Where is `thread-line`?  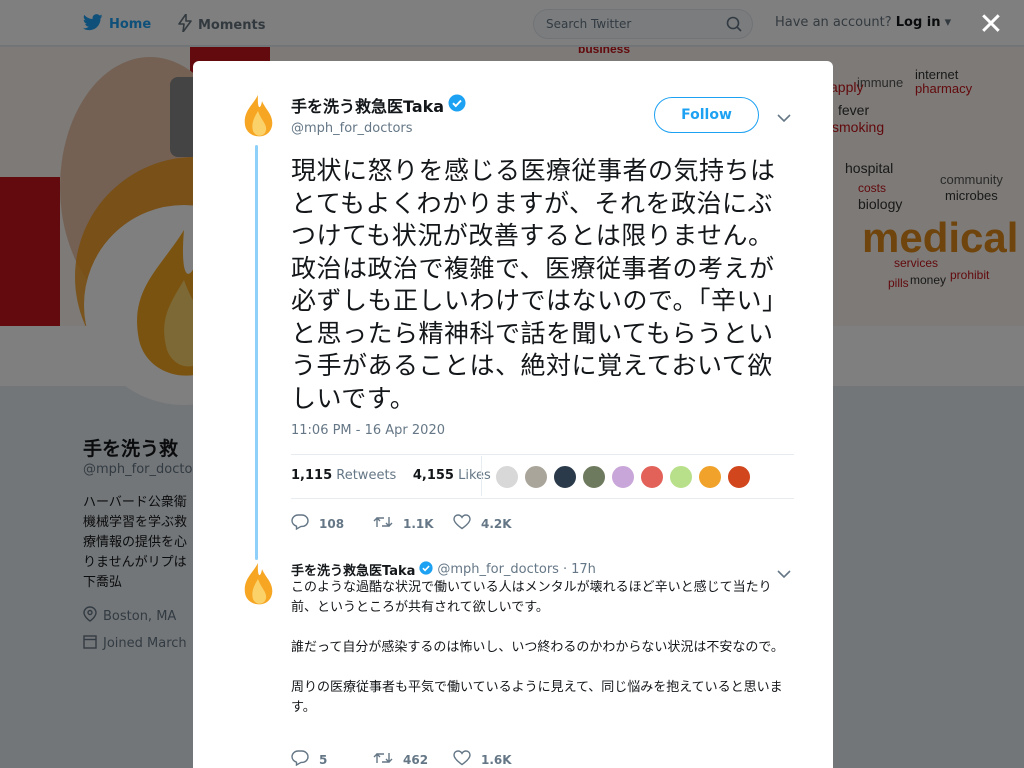 thread-line is located at coordinates (256, 352).